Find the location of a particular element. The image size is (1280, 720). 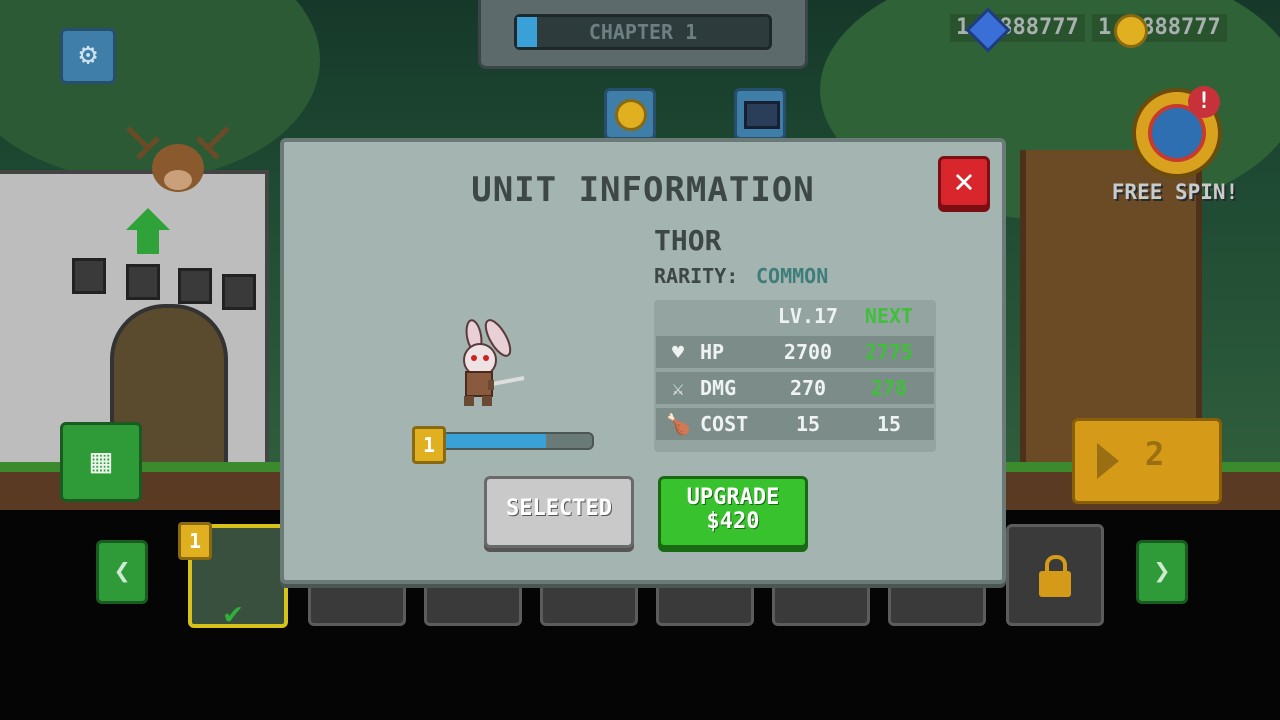

chapter-label: CHAPTER 1 is located at coordinates (643, 32).